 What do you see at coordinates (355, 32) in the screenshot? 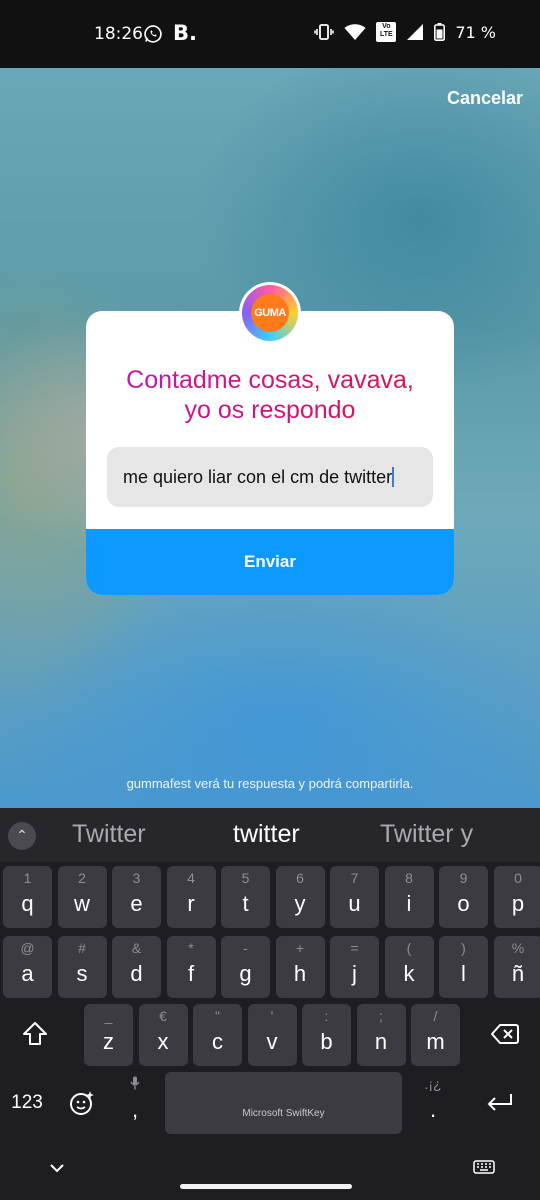
I see `wifi-icon` at bounding box center [355, 32].